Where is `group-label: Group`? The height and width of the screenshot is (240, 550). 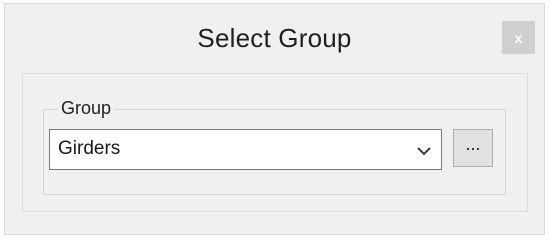
group-label: Group is located at coordinates (86, 108).